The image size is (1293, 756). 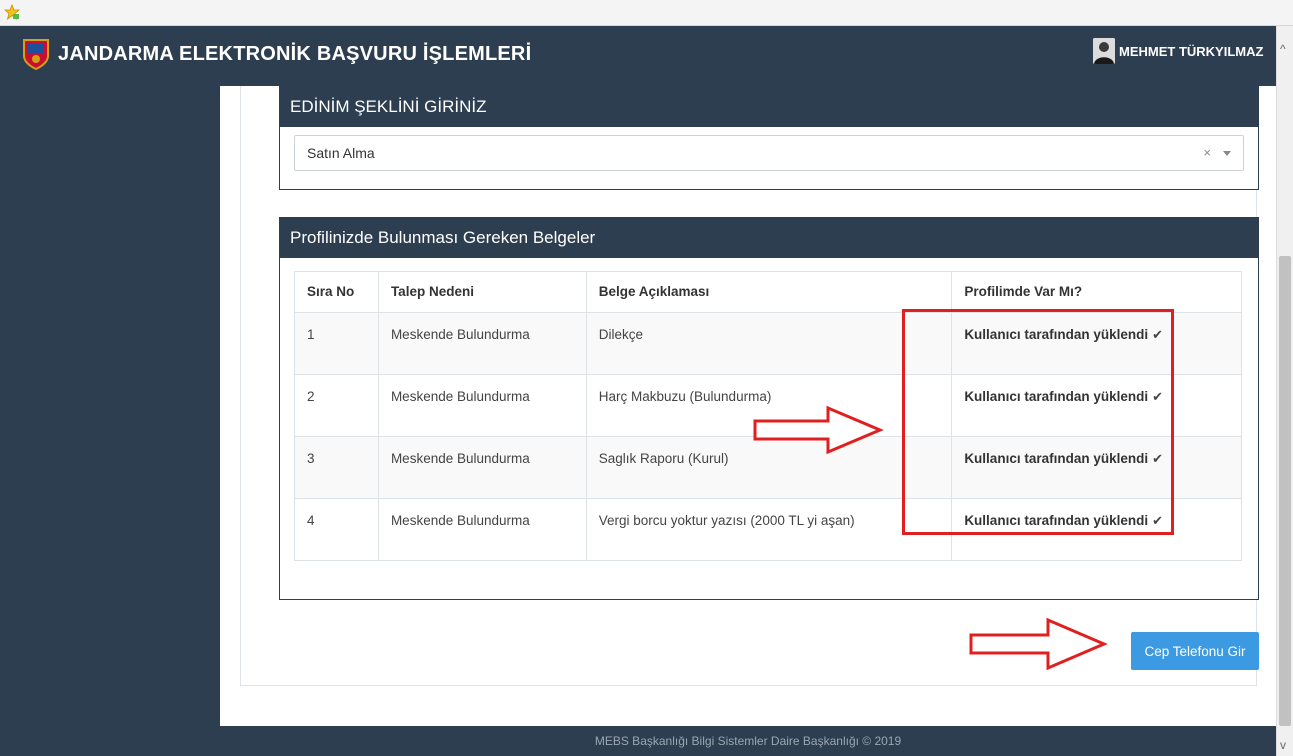 What do you see at coordinates (336, 343) in the screenshot?
I see `cell-no: 1` at bounding box center [336, 343].